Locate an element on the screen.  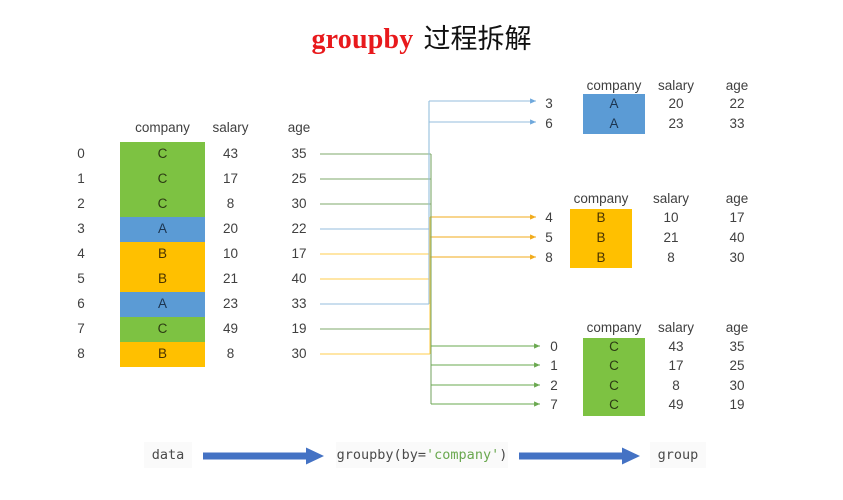
group-c-row-index: 1 is located at coordinates (554, 365).